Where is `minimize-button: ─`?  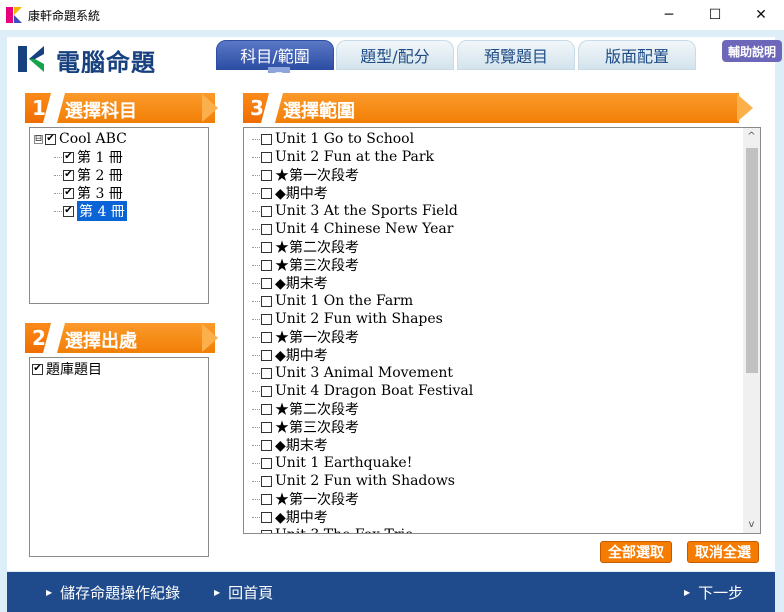
minimize-button: ─ is located at coordinates (669, 15).